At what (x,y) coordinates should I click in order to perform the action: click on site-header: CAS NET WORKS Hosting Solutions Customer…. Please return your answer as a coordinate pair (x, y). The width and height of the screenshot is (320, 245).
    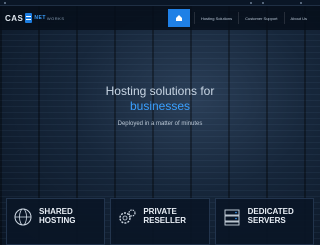
    Looking at the image, I should click on (160, 18).